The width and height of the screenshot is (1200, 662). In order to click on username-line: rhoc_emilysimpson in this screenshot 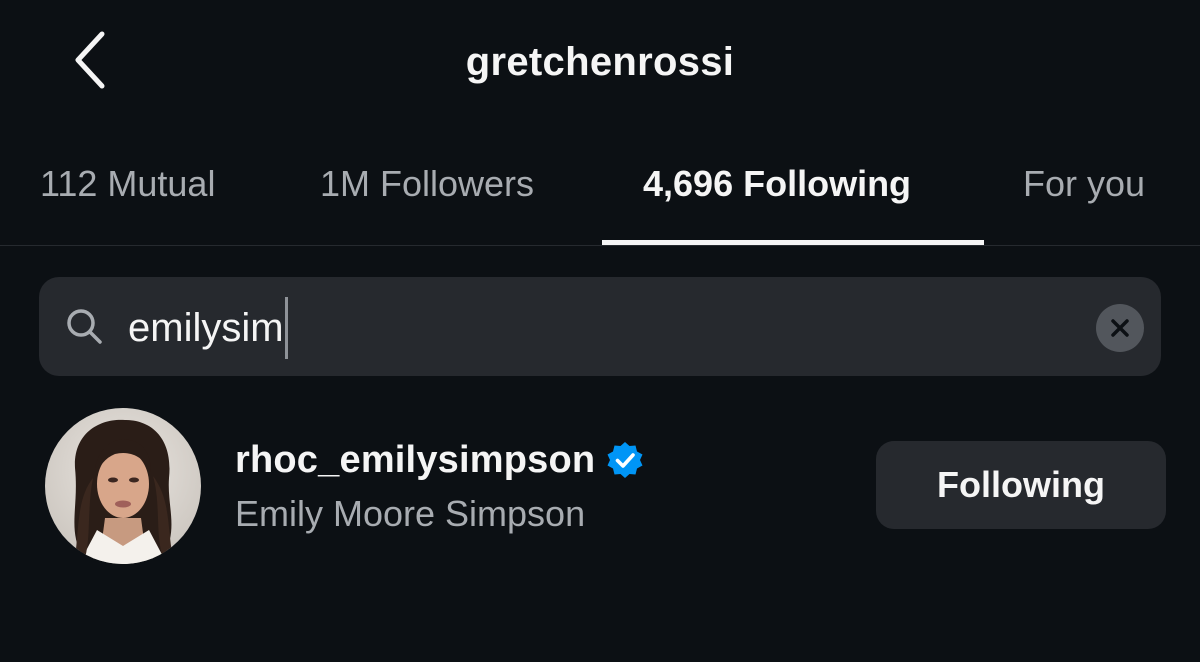, I will do `click(440, 460)`.